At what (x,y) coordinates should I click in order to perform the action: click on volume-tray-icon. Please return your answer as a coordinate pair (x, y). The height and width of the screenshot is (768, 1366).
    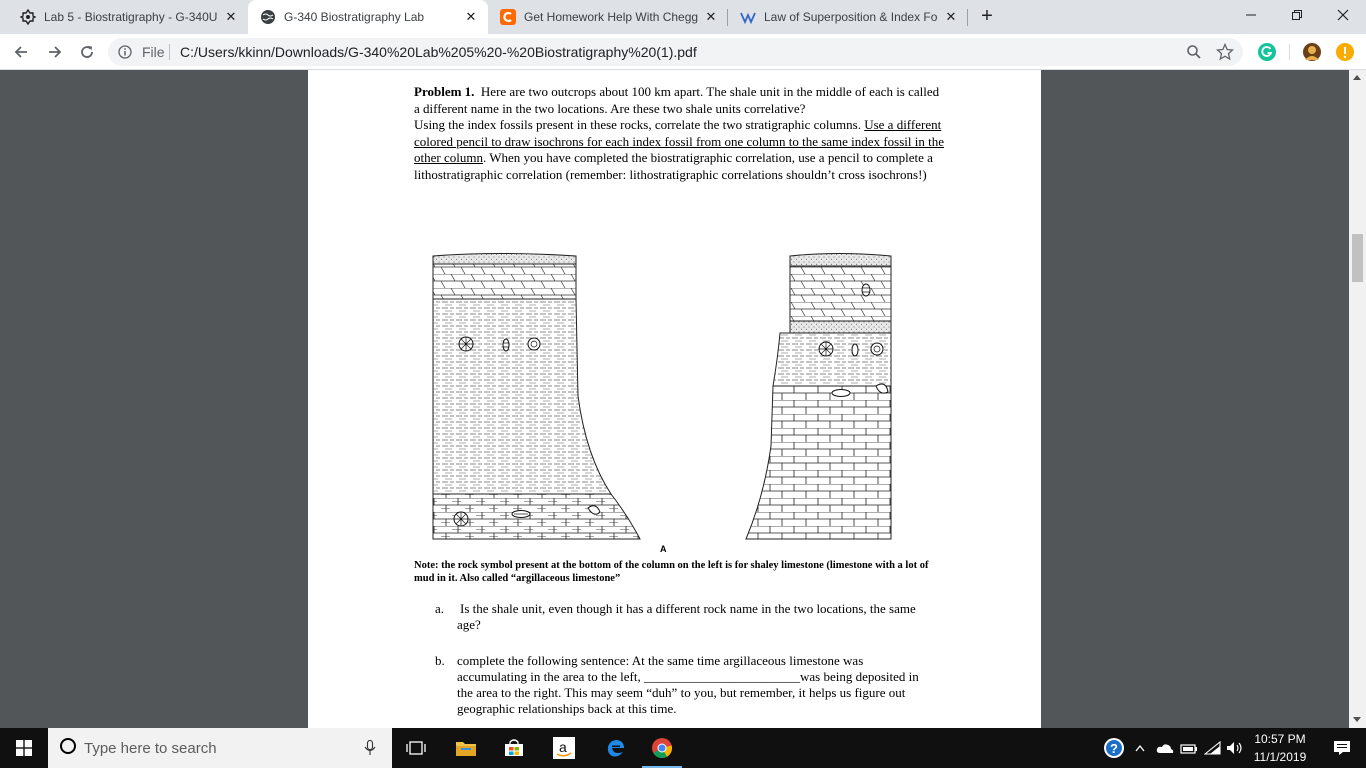
    Looking at the image, I should click on (1235, 748).